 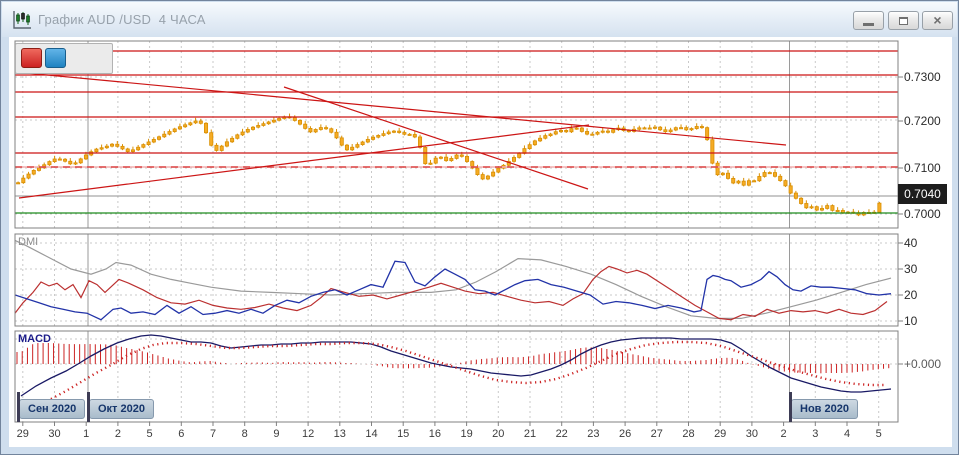 I want to click on dmi-axis-label: 30, so click(x=910, y=269).